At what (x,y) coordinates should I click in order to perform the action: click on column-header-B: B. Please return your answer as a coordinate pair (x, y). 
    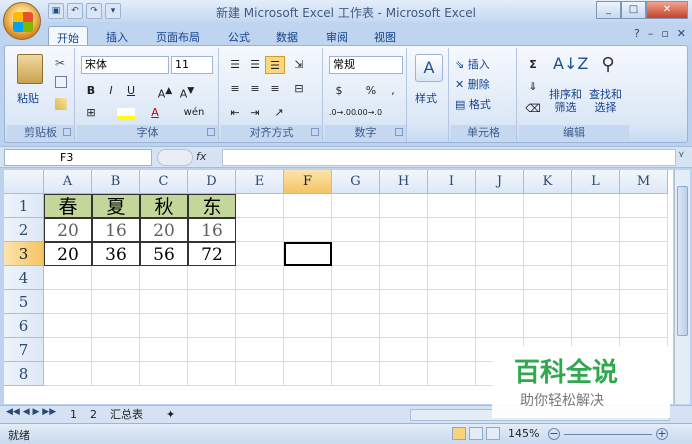
    Looking at the image, I should click on (116, 182).